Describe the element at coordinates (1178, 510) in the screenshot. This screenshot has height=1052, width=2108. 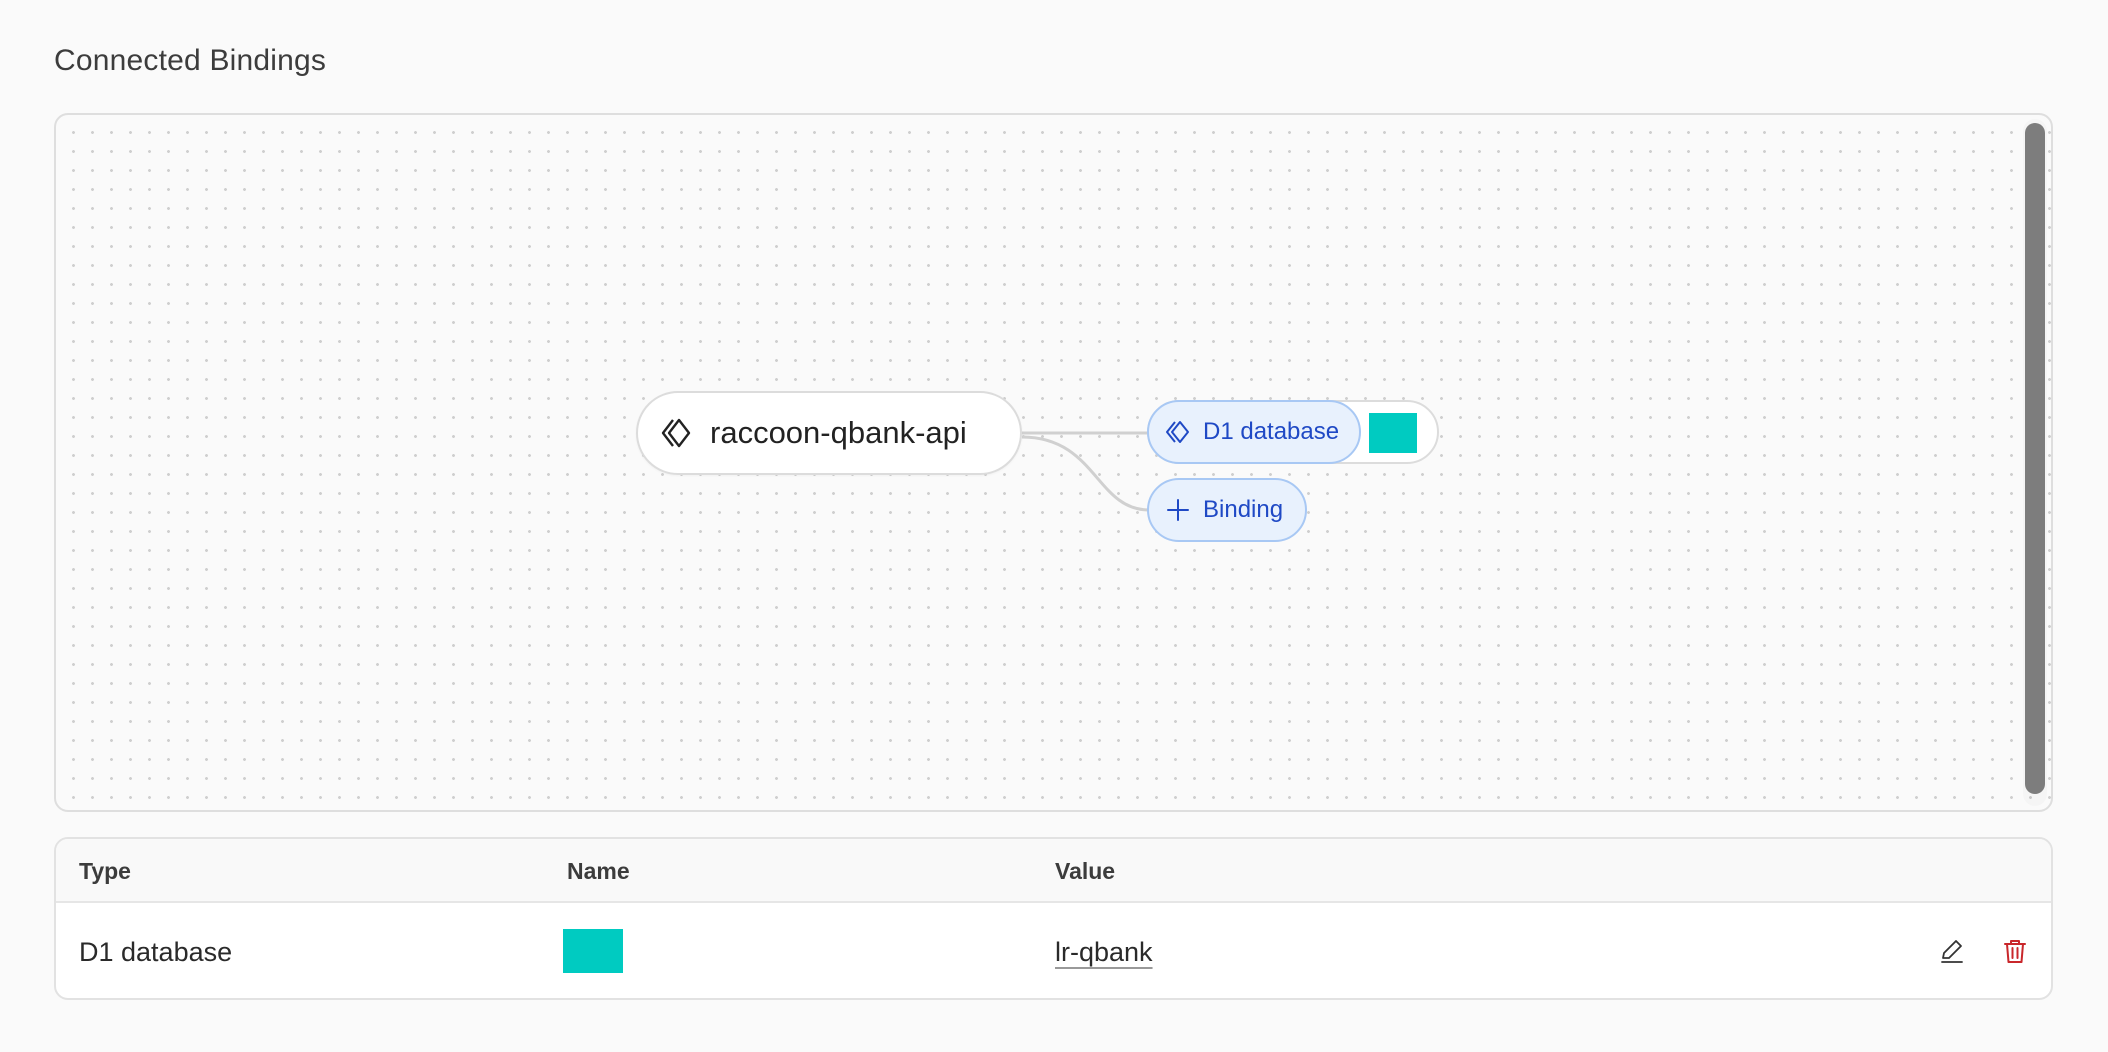
I see `plus-icon` at that location.